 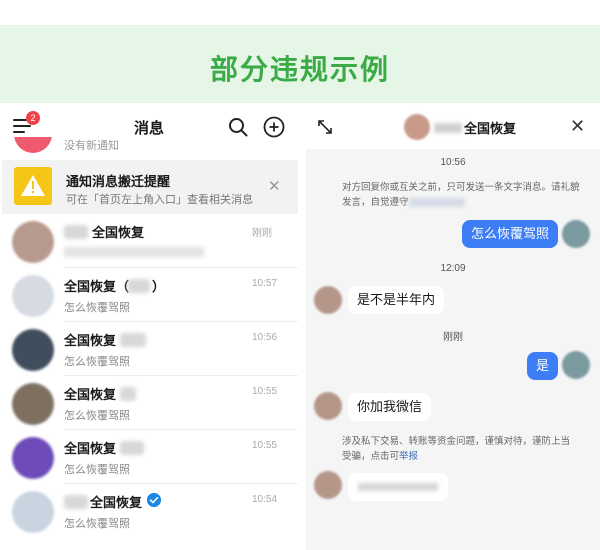 I want to click on system-notice-text: 受骗，点击可, so click(x=371, y=456).